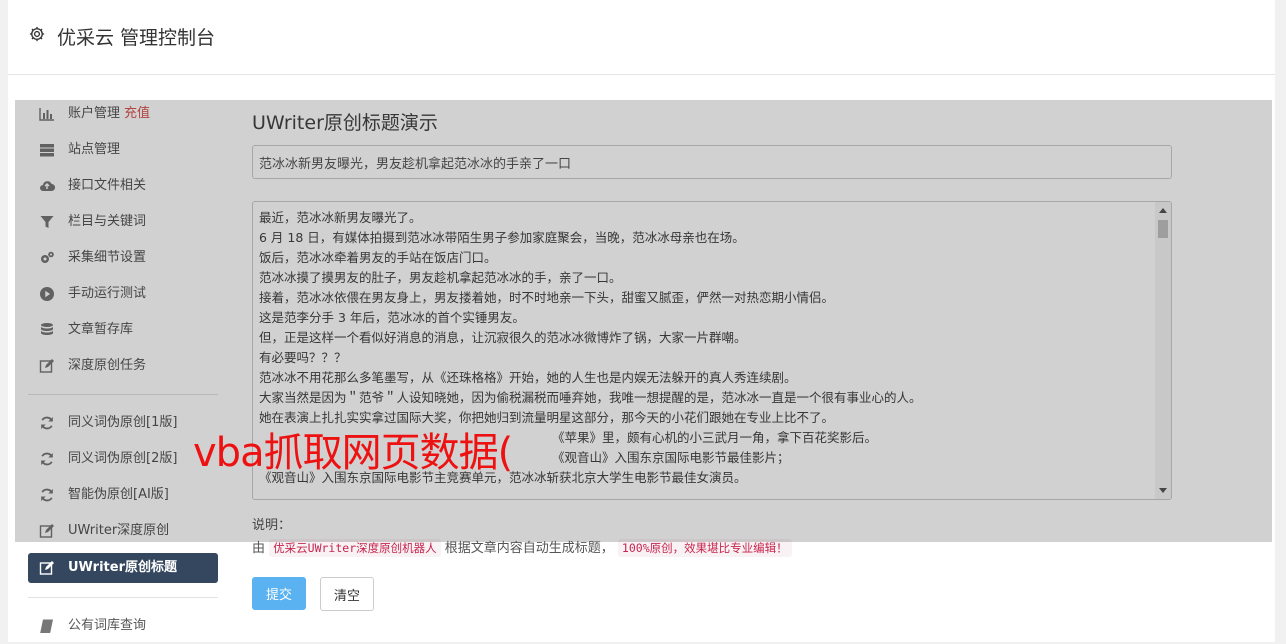 Image resolution: width=1286 pixels, height=644 pixels. I want to click on server-icon, so click(47, 150).